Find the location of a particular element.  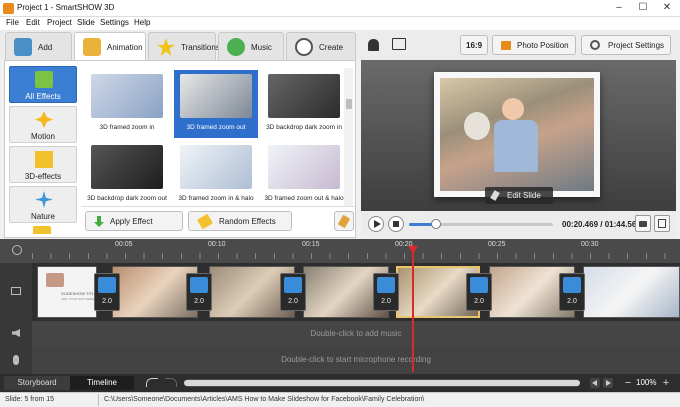

edit-slide-button: Edit Slide is located at coordinates (519, 195).